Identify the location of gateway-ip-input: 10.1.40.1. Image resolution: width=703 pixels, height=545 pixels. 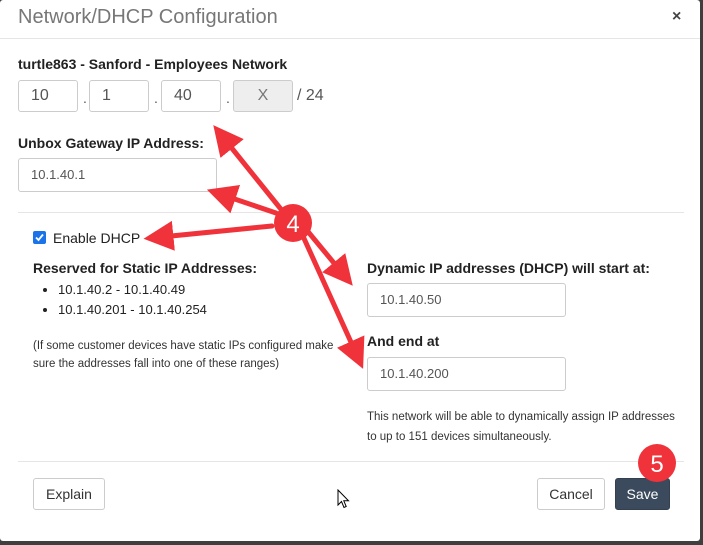
(117, 175).